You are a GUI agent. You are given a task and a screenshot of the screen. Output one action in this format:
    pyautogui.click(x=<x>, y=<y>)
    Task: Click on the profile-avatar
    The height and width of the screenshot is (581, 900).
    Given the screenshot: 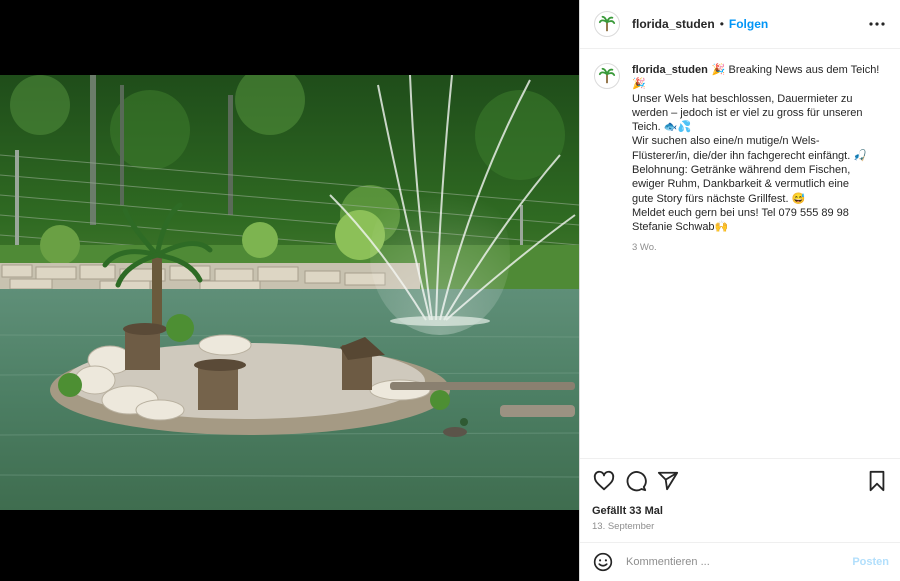 What is the action you would take?
    pyautogui.click(x=607, y=24)
    